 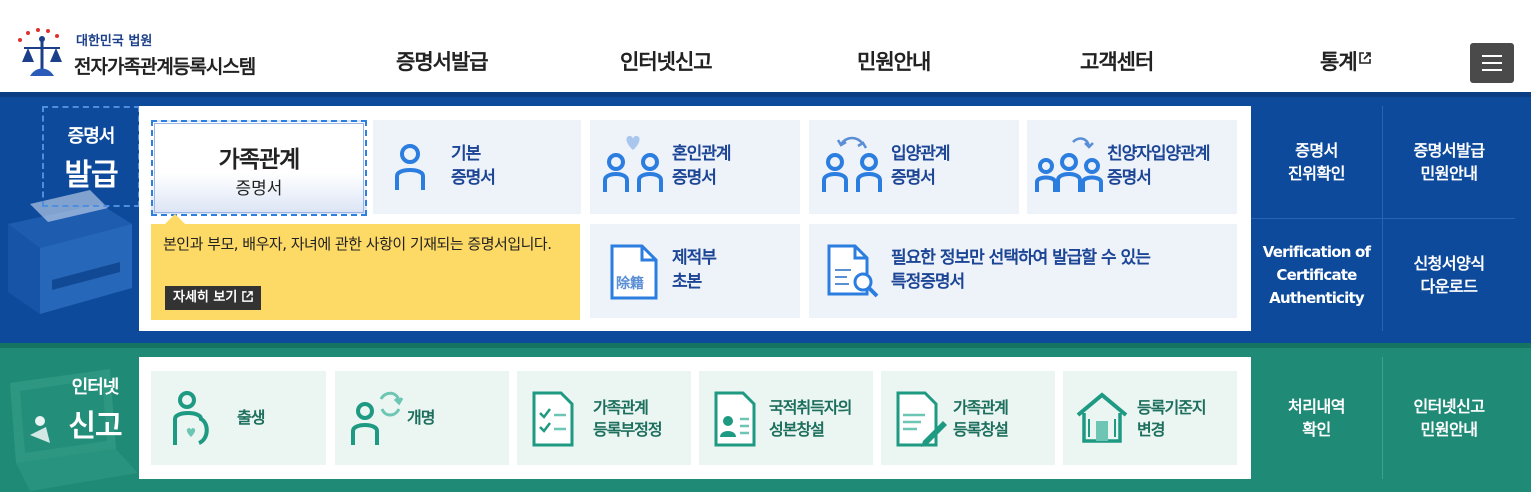 What do you see at coordinates (628, 419) in the screenshot?
I see `card-label: 가족관계등록부정정` at bounding box center [628, 419].